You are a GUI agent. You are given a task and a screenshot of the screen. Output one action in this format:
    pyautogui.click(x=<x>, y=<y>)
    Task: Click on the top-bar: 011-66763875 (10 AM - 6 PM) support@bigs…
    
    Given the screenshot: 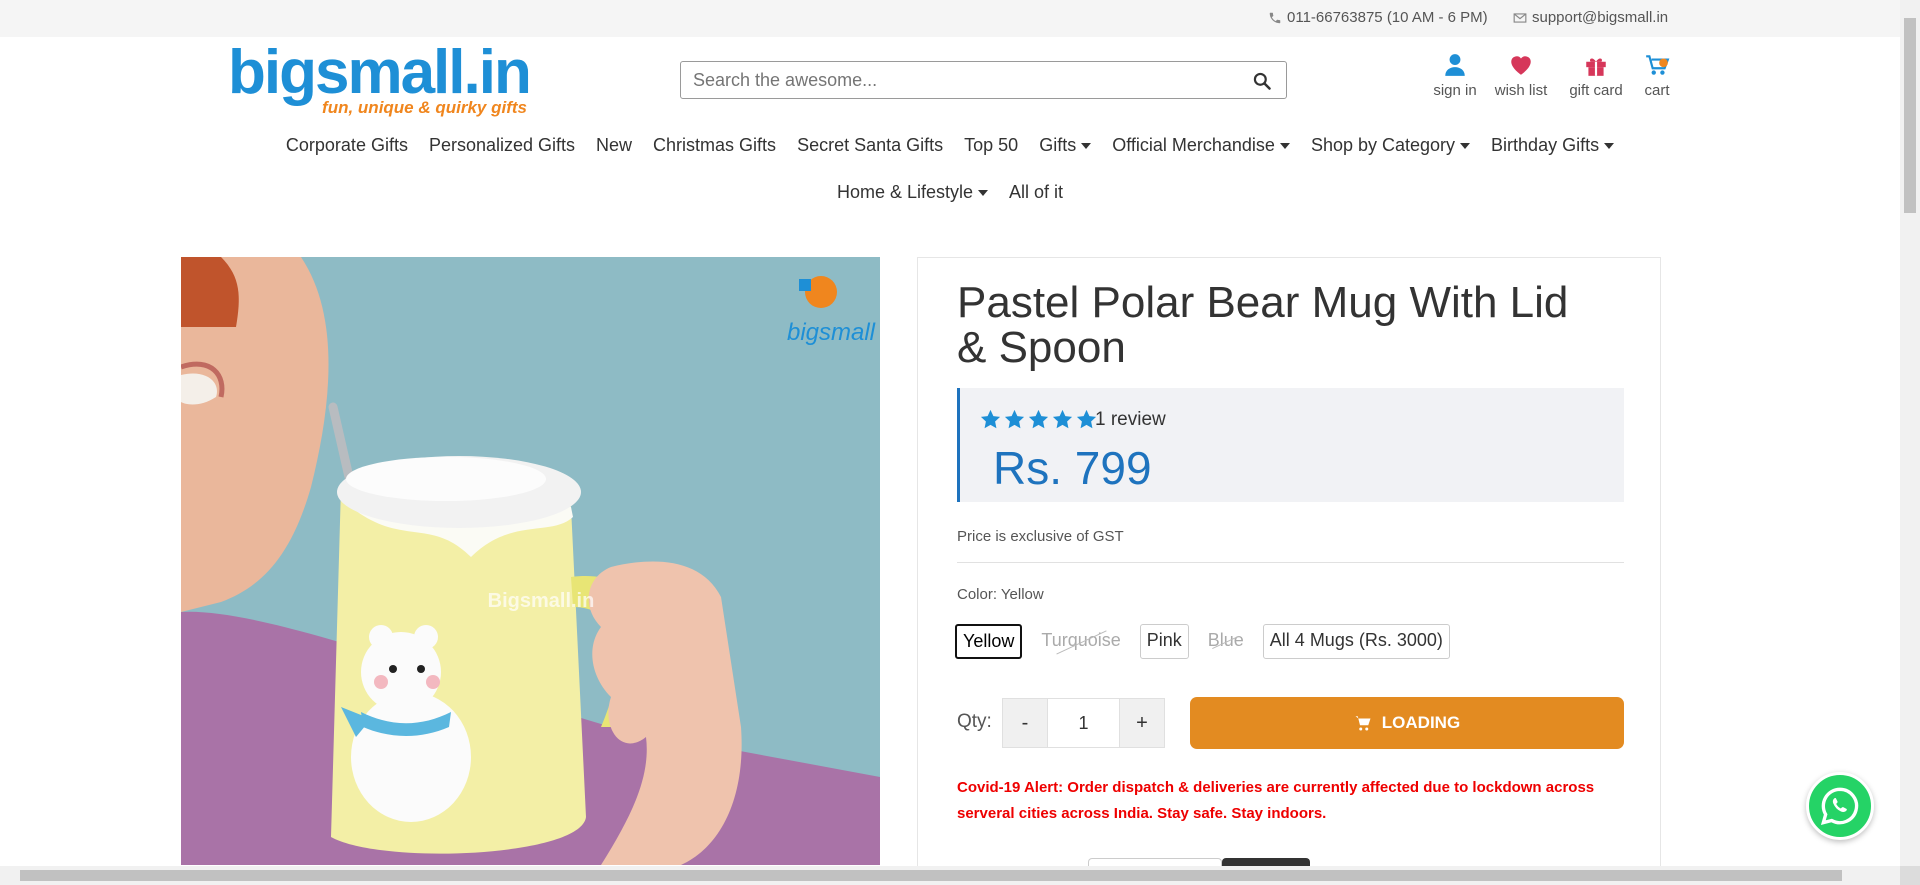 What is the action you would take?
    pyautogui.click(x=950, y=18)
    